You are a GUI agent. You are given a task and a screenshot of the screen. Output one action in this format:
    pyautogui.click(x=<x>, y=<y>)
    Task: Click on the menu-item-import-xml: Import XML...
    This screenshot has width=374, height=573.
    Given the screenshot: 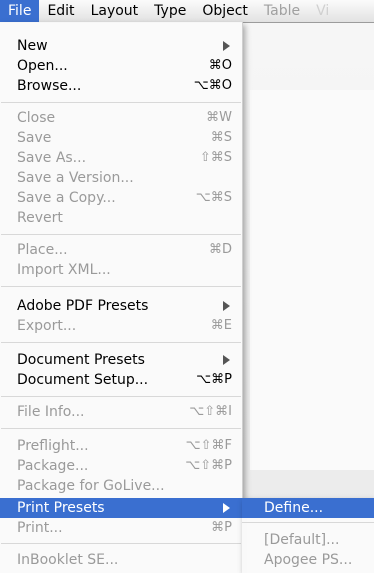 What is the action you would take?
    pyautogui.click(x=121, y=270)
    